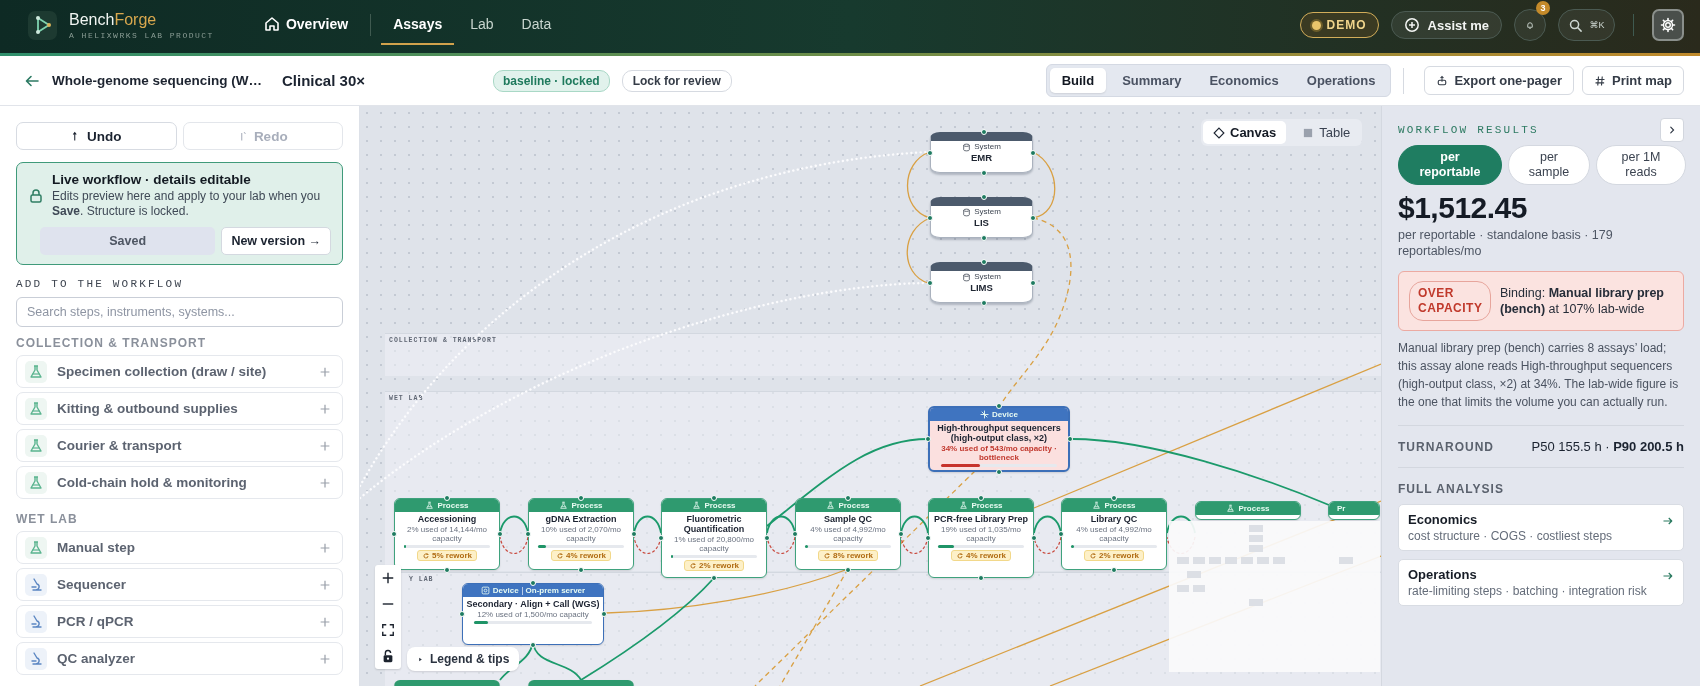 This screenshot has height=686, width=1700. Describe the element at coordinates (463, 659) in the screenshot. I see `legend-button: Legend & tips` at that location.